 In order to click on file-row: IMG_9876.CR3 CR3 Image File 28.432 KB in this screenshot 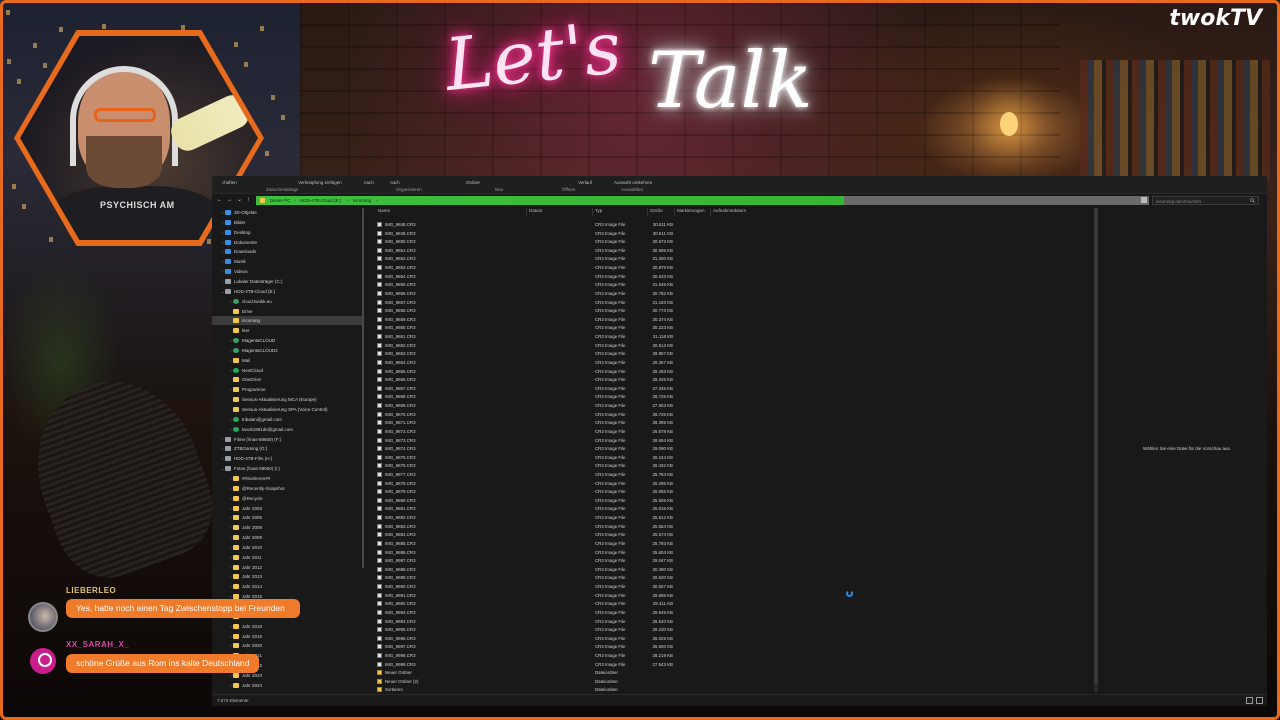, I will do `click(674, 465)`.